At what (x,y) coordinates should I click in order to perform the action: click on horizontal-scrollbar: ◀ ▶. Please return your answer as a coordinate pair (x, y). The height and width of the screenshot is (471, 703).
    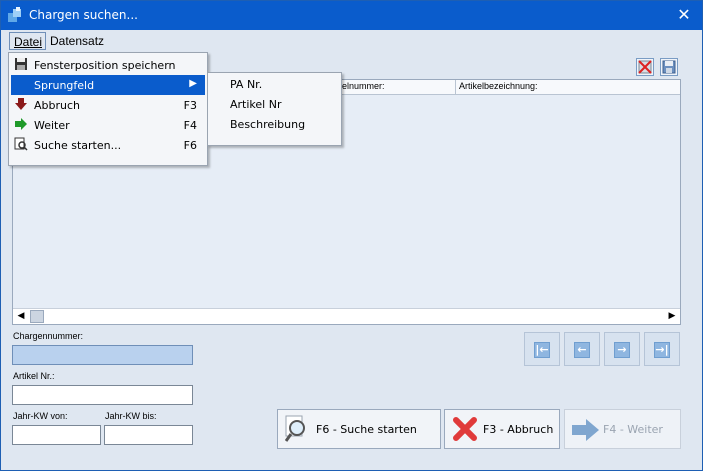
    Looking at the image, I should click on (346, 316).